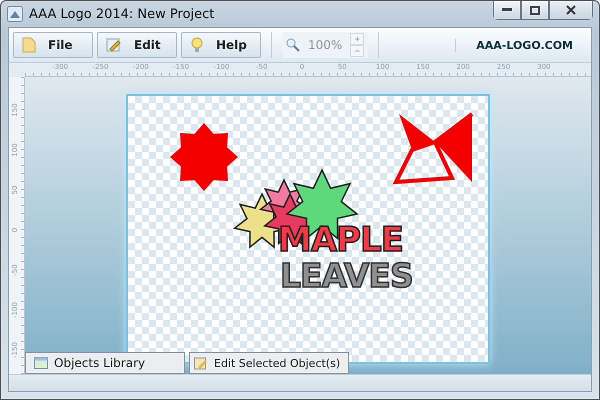  What do you see at coordinates (293, 45) in the screenshot?
I see `magnifier-icon` at bounding box center [293, 45].